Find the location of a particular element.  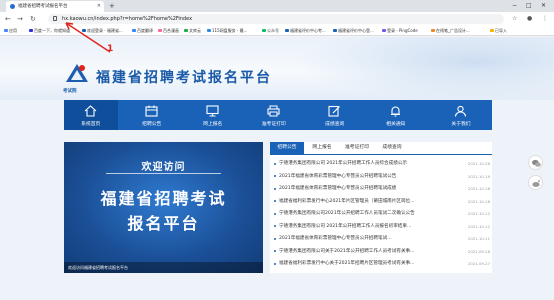

favicon-icon is located at coordinates (12, 6).